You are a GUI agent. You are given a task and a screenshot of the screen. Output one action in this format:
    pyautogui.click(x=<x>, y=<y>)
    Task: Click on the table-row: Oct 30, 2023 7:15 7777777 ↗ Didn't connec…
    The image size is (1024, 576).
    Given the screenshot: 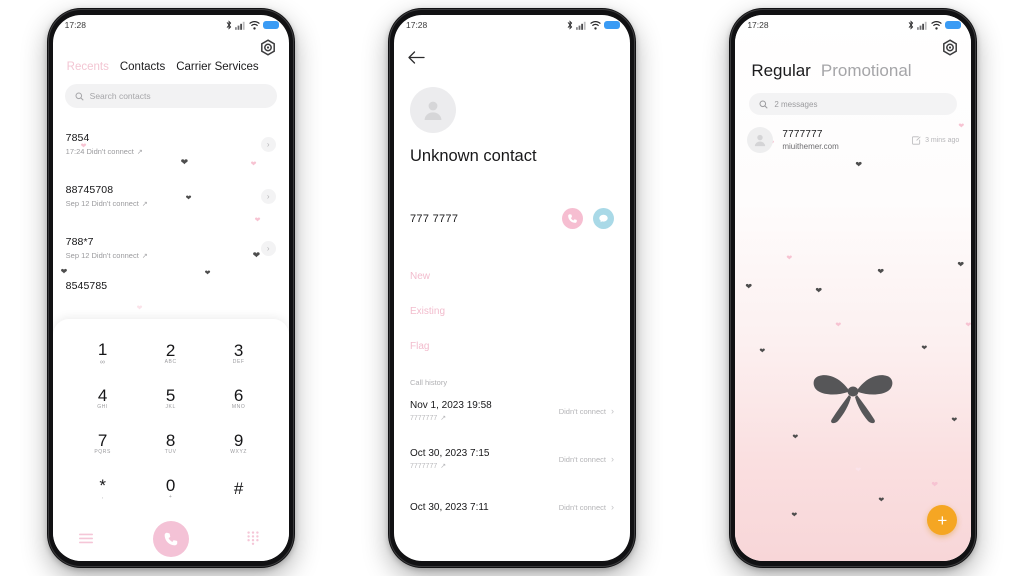 What is the action you would take?
    pyautogui.click(x=512, y=459)
    